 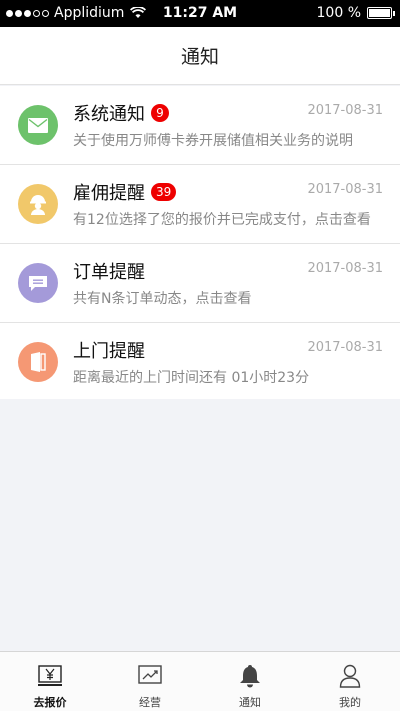 I want to click on tab-notifications: 通知, so click(x=250, y=681).